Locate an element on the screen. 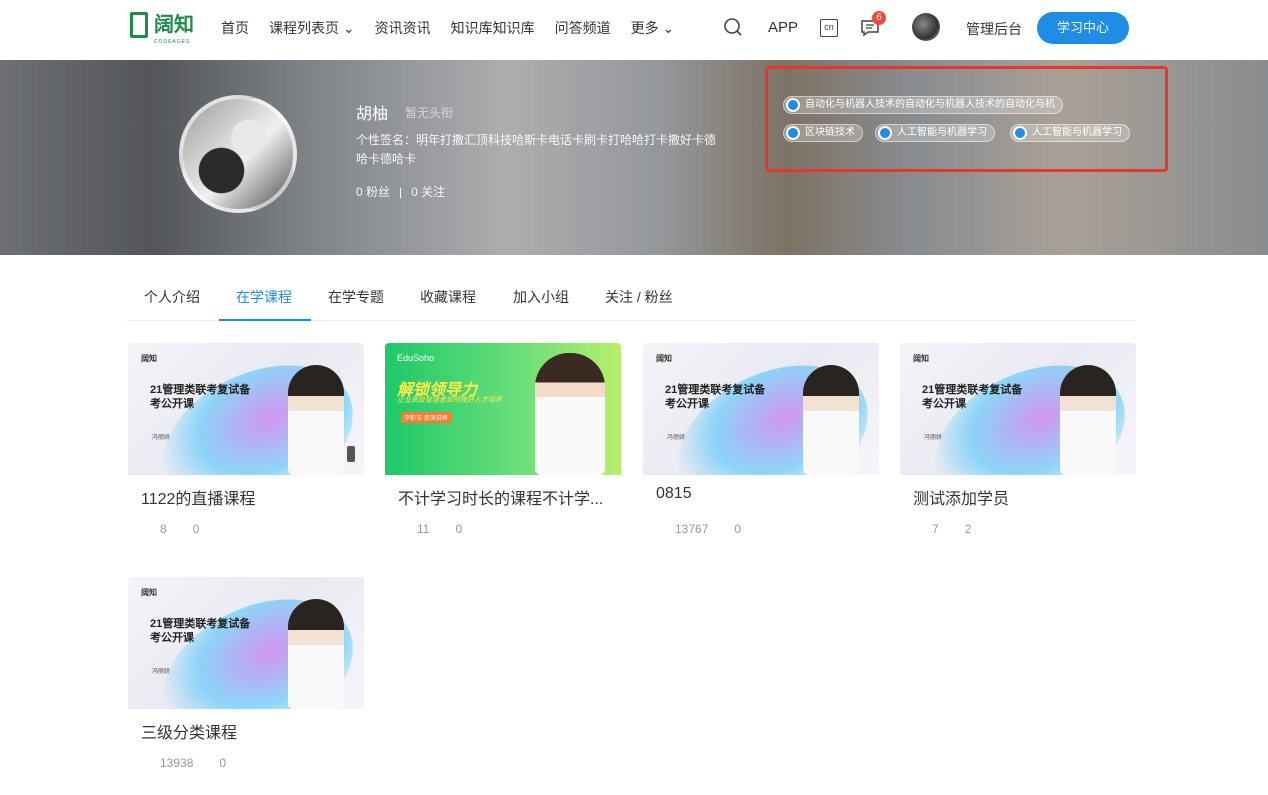  student-count: 7 is located at coordinates (935, 529).